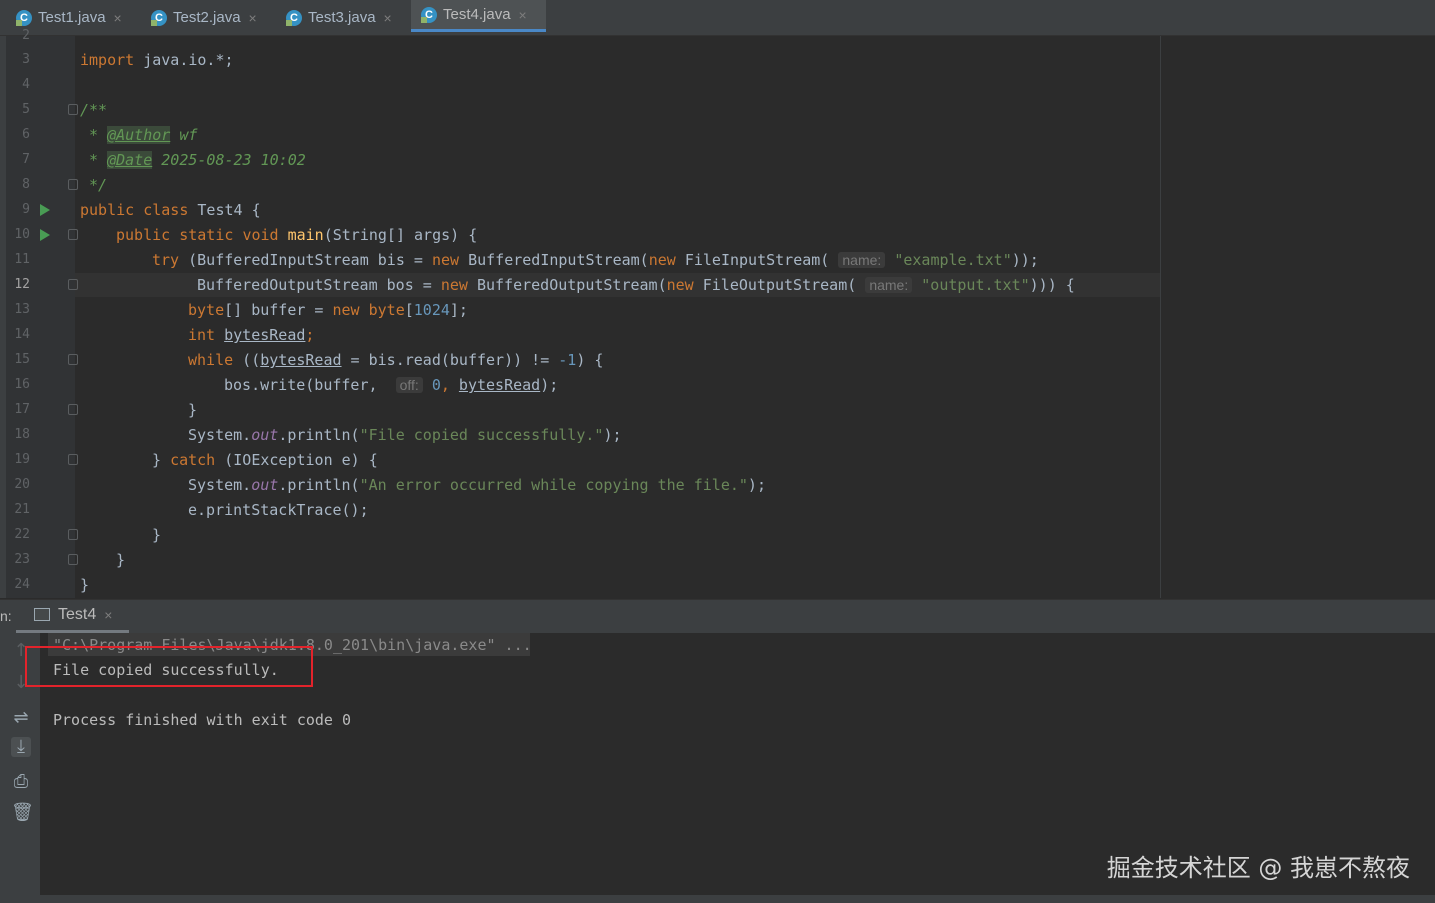  What do you see at coordinates (21, 718) in the screenshot?
I see `soft-wrap-icon: ⇌` at bounding box center [21, 718].